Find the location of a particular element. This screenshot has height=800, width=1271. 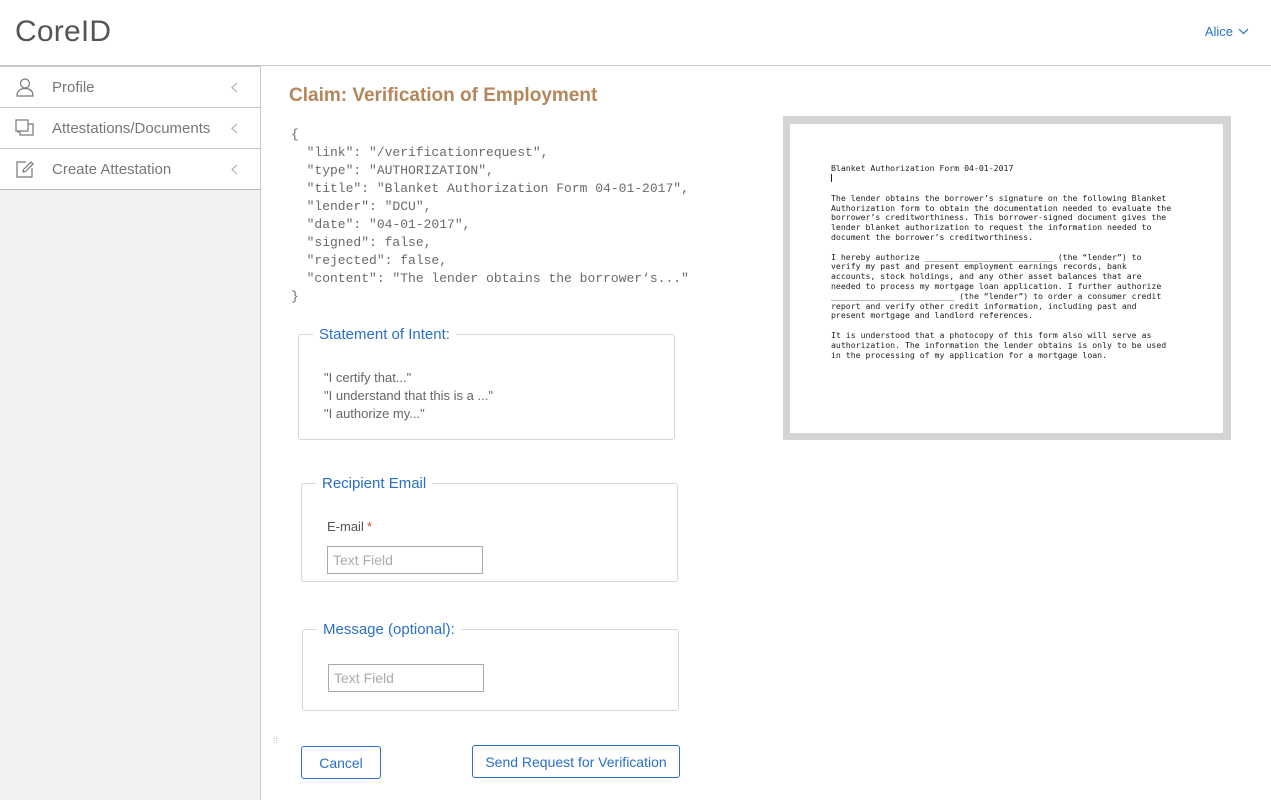

json-line: "date": "04-01-2017", is located at coordinates (381, 224).